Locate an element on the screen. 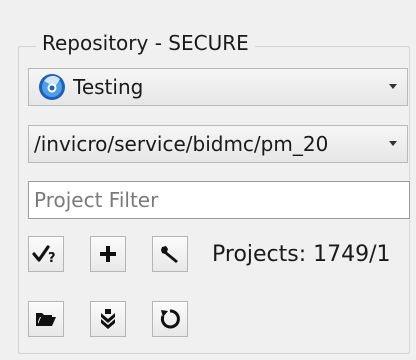  repository-path-value: /invicro/service/bidmc/pm_20 is located at coordinates (181, 144).